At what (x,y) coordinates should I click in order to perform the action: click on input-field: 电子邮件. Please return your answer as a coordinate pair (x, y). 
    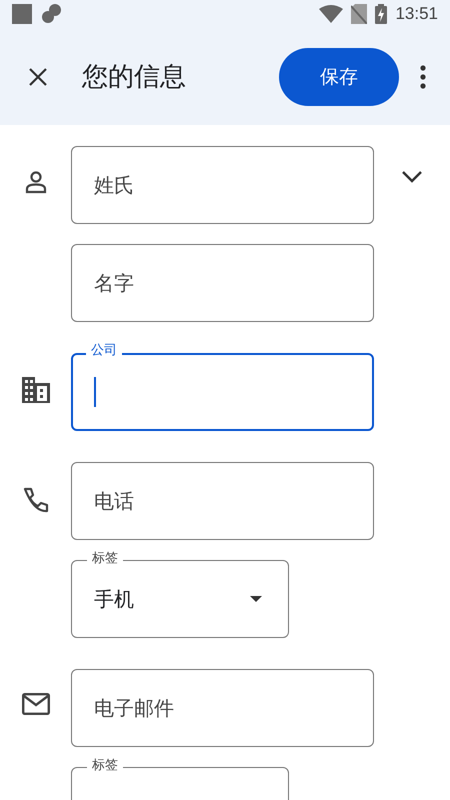
    Looking at the image, I should click on (222, 708).